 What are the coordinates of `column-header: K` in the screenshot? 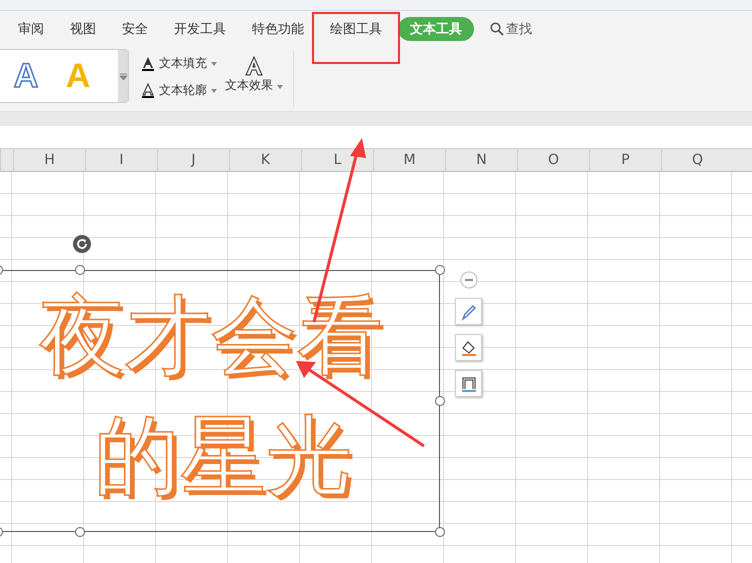 It's located at (265, 160).